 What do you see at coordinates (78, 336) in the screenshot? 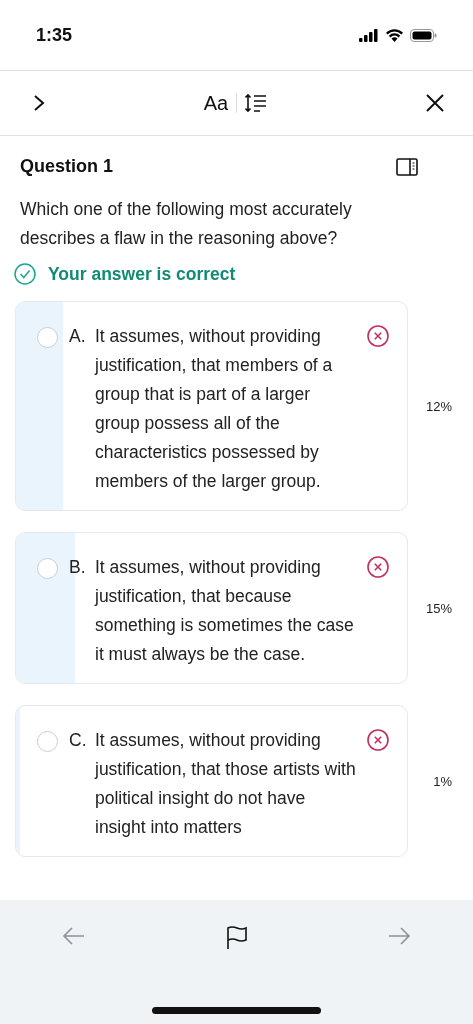
I see `option-letter: A.` at bounding box center [78, 336].